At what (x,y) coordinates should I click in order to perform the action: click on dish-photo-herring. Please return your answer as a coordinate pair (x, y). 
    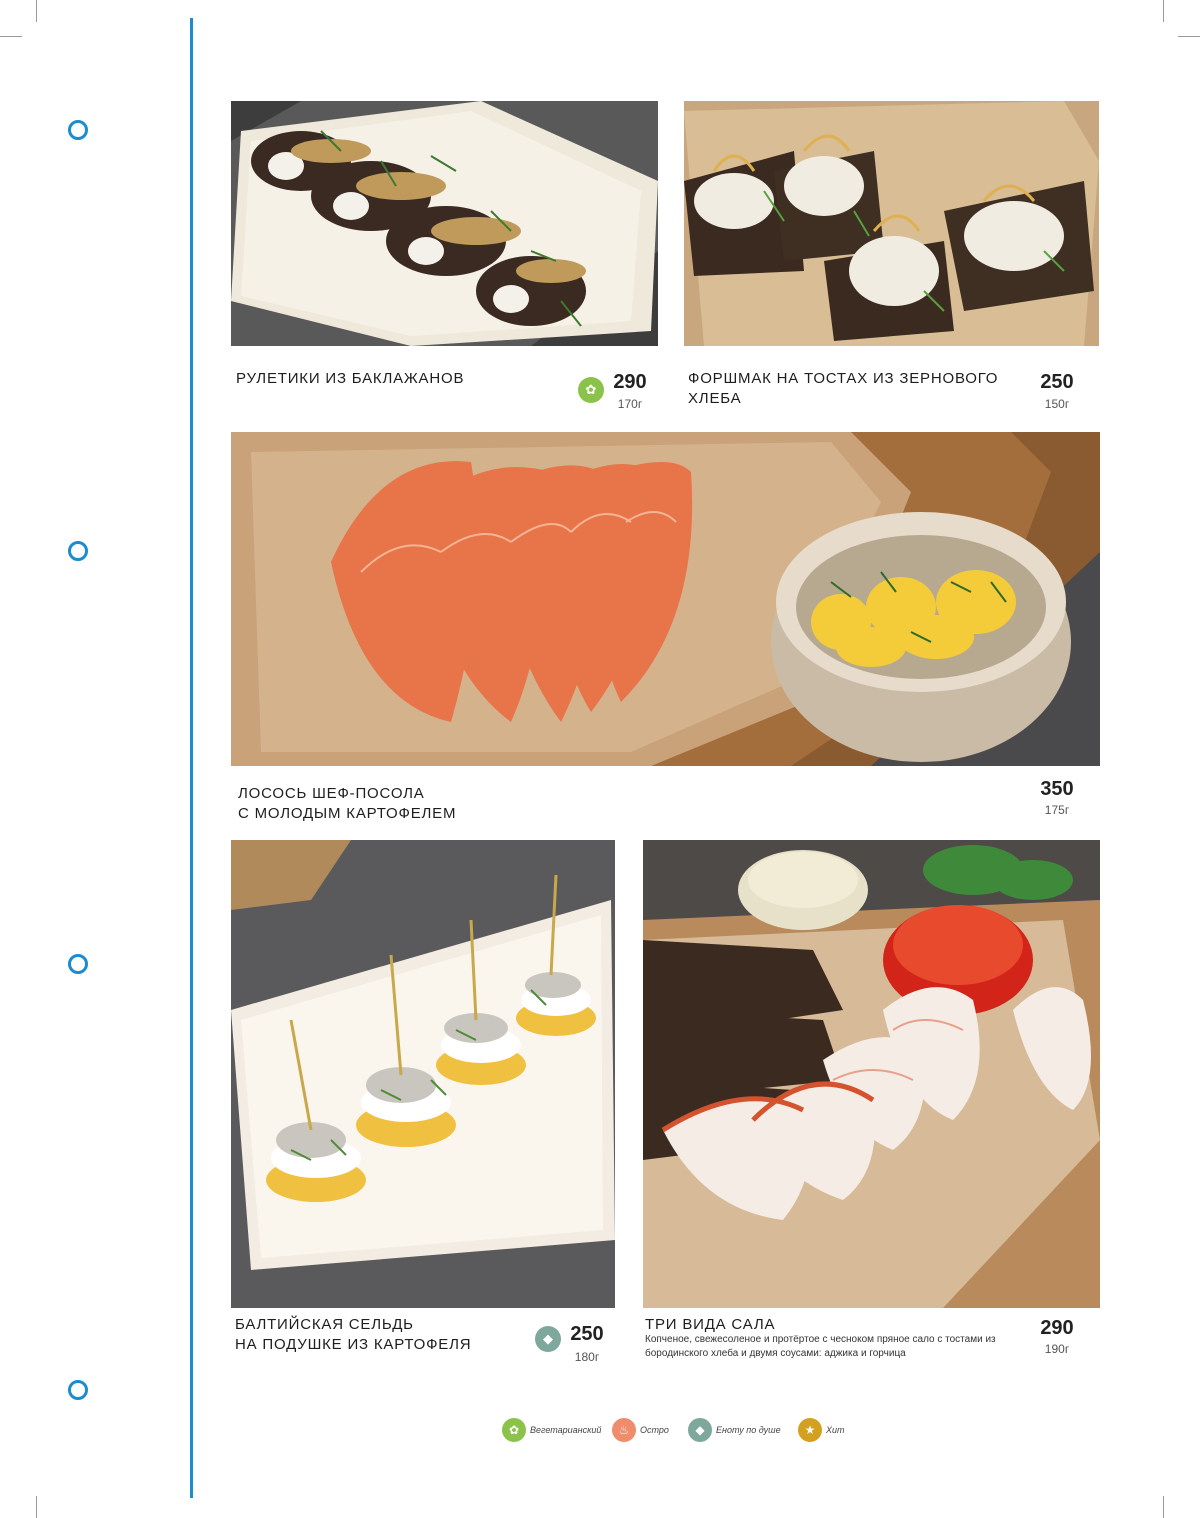
    Looking at the image, I should click on (423, 1074).